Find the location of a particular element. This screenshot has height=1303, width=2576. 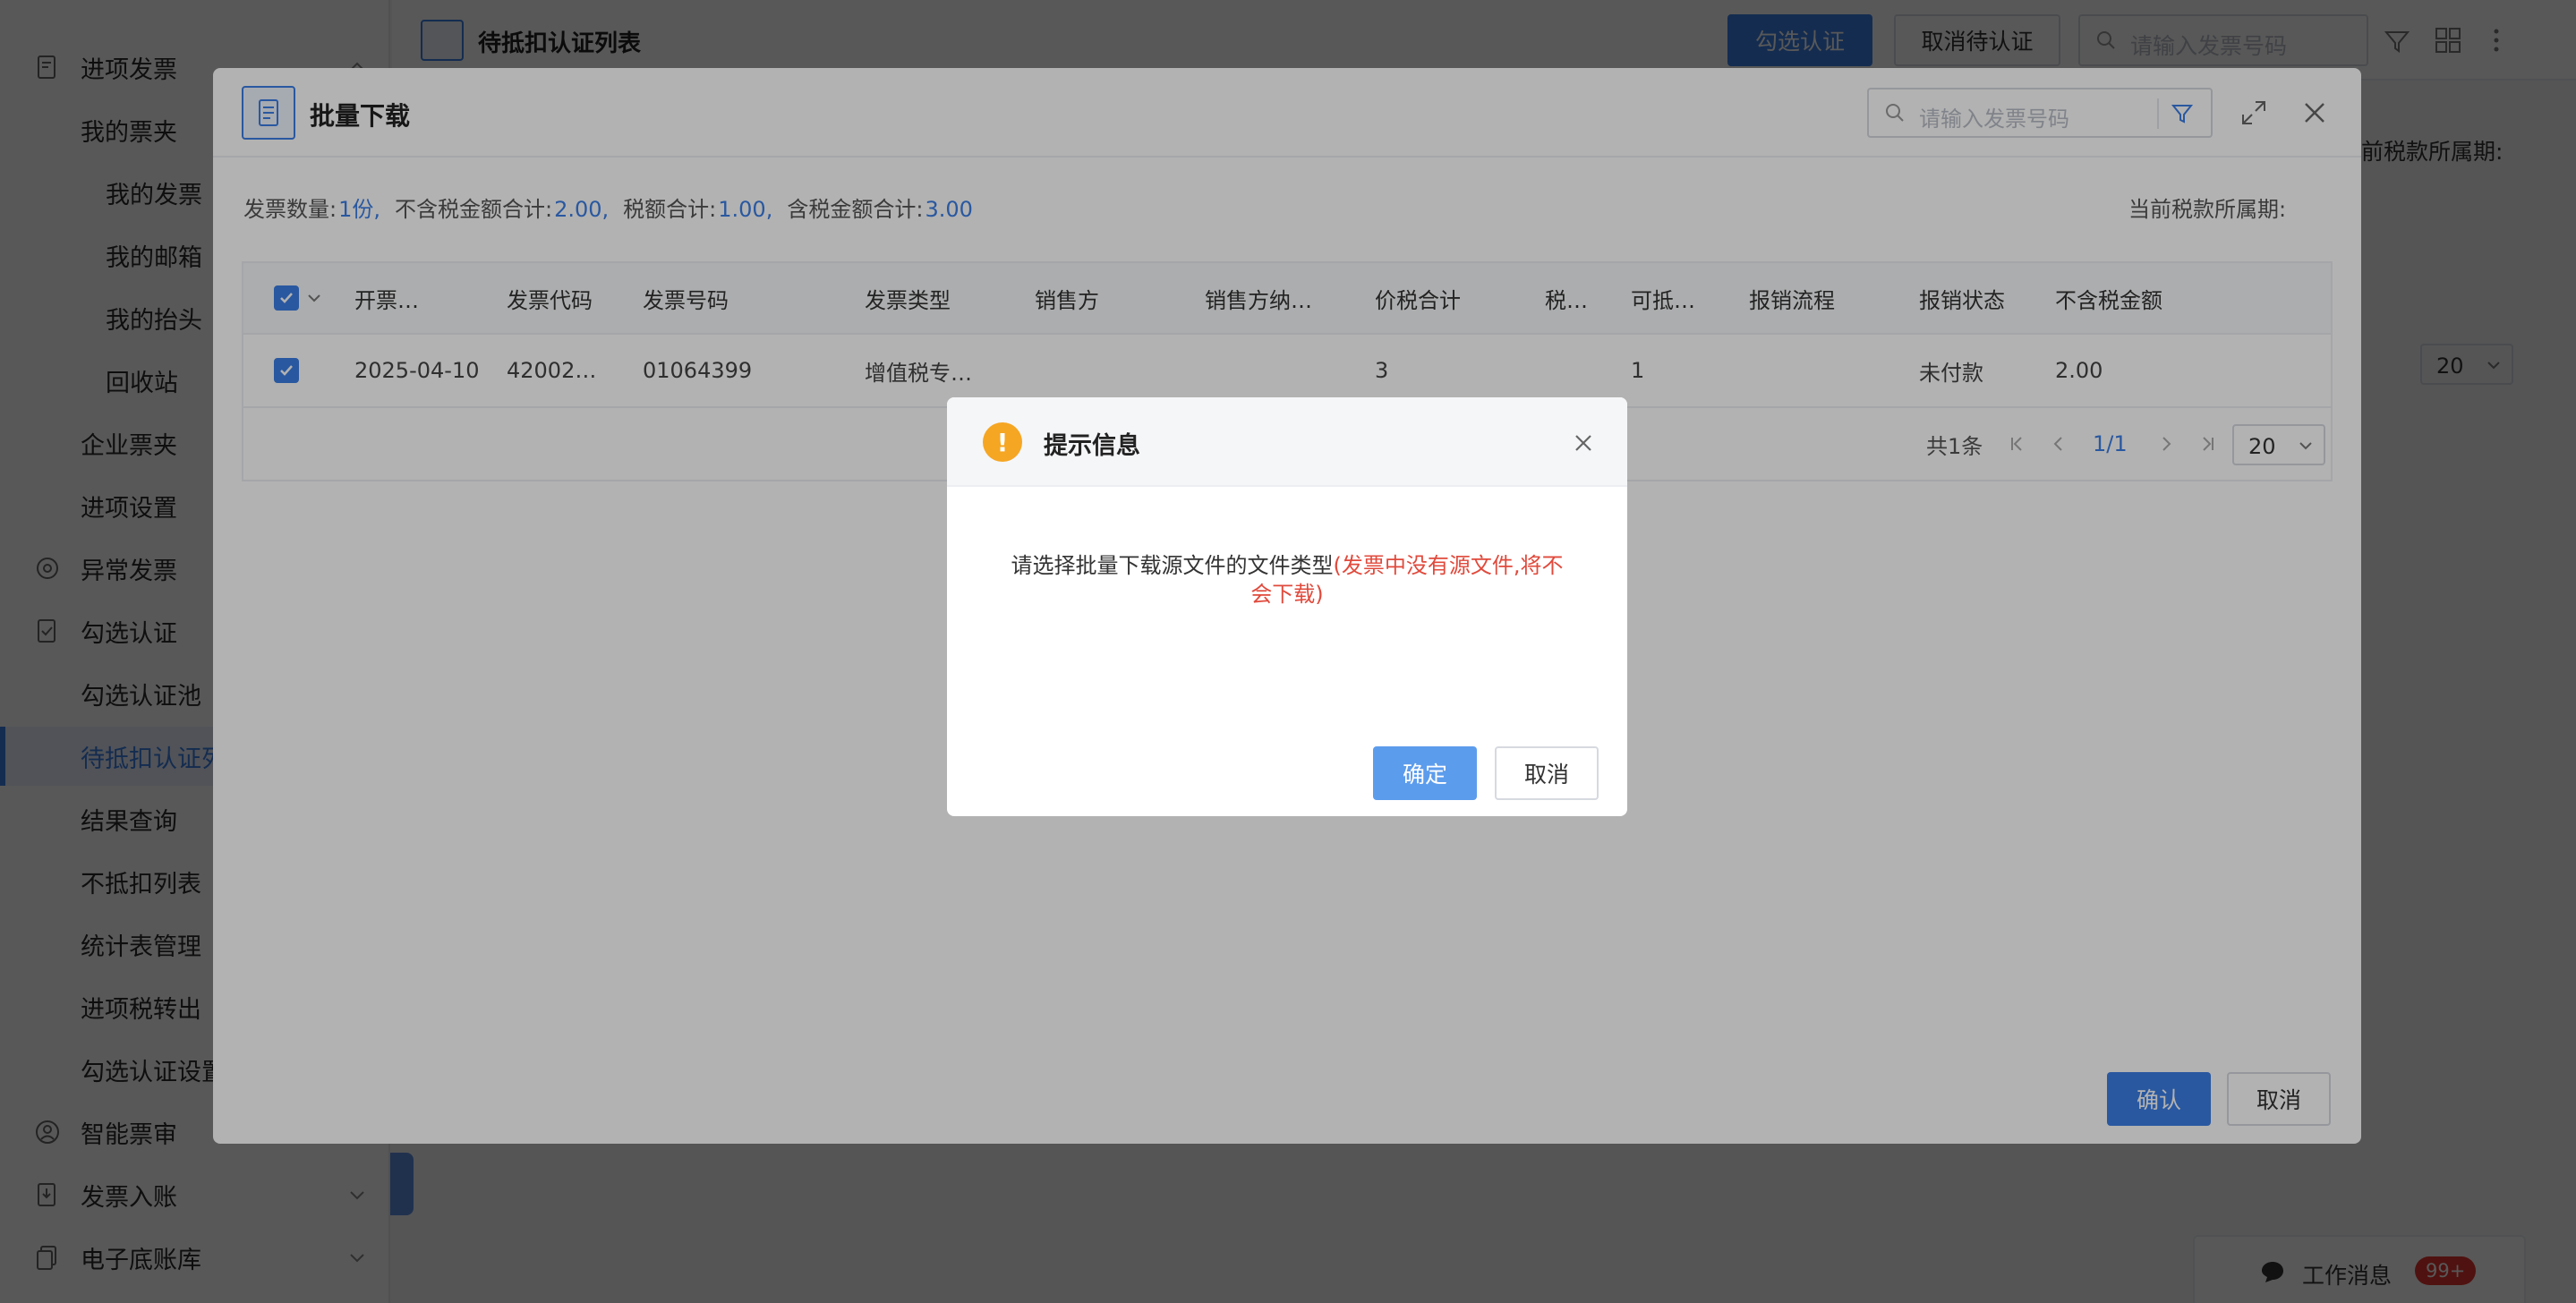

dialog-message: 请选择批量下载源文件的文件类型(发票中没有源文件,将不会下载) is located at coordinates (1287, 580).